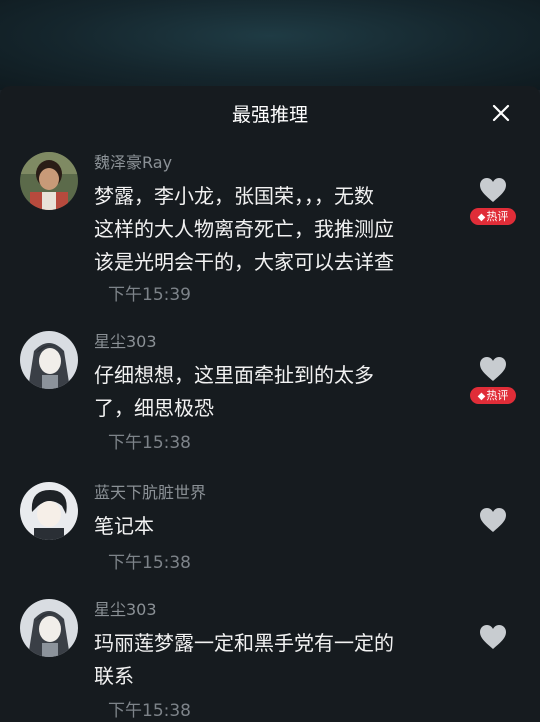  What do you see at coordinates (234, 196) in the screenshot?
I see `comment-text-line: 梦露，李小龙，张国荣，，，无数` at bounding box center [234, 196].